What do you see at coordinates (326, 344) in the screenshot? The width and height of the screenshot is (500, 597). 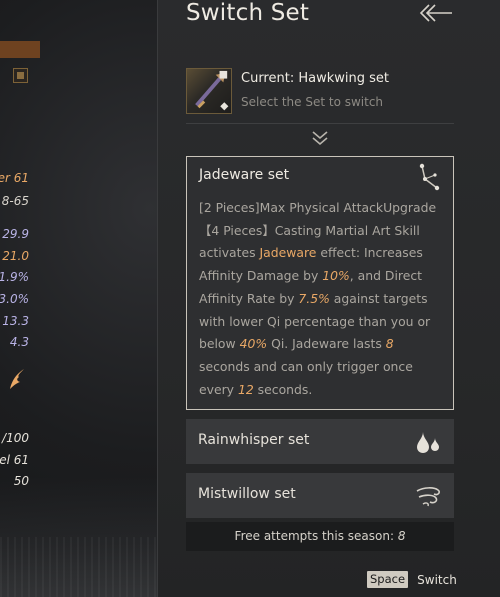 I see `description-text: Qi. Jadeware lasts` at bounding box center [326, 344].